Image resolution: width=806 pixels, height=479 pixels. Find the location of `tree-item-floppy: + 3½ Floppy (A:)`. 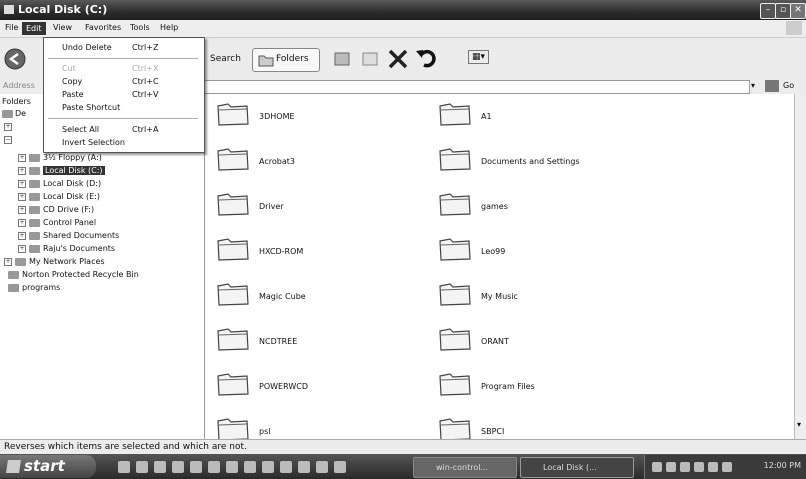

tree-item-floppy: + 3½ Floppy (A:) is located at coordinates (60, 157).